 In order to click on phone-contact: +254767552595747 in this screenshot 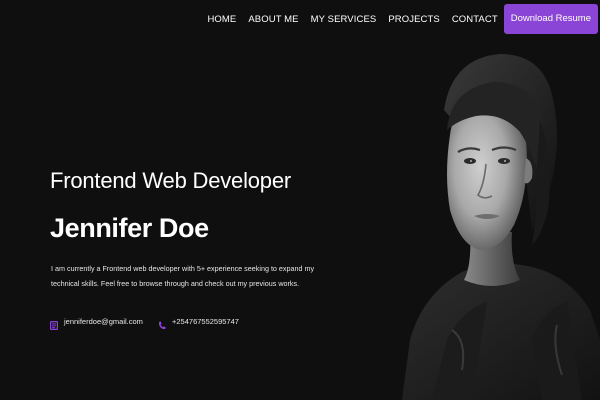, I will do `click(198, 323)`.